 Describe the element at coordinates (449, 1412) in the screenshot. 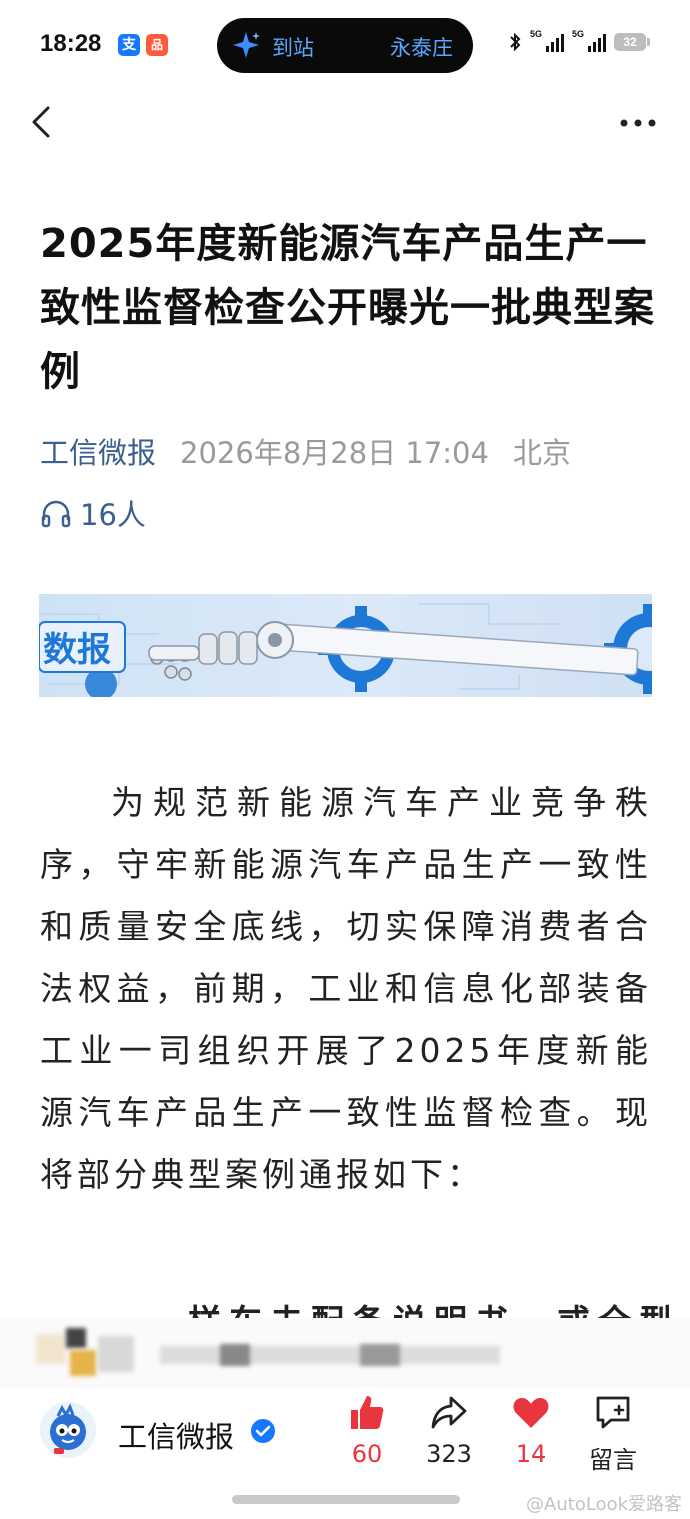

I see `share-icon` at that location.